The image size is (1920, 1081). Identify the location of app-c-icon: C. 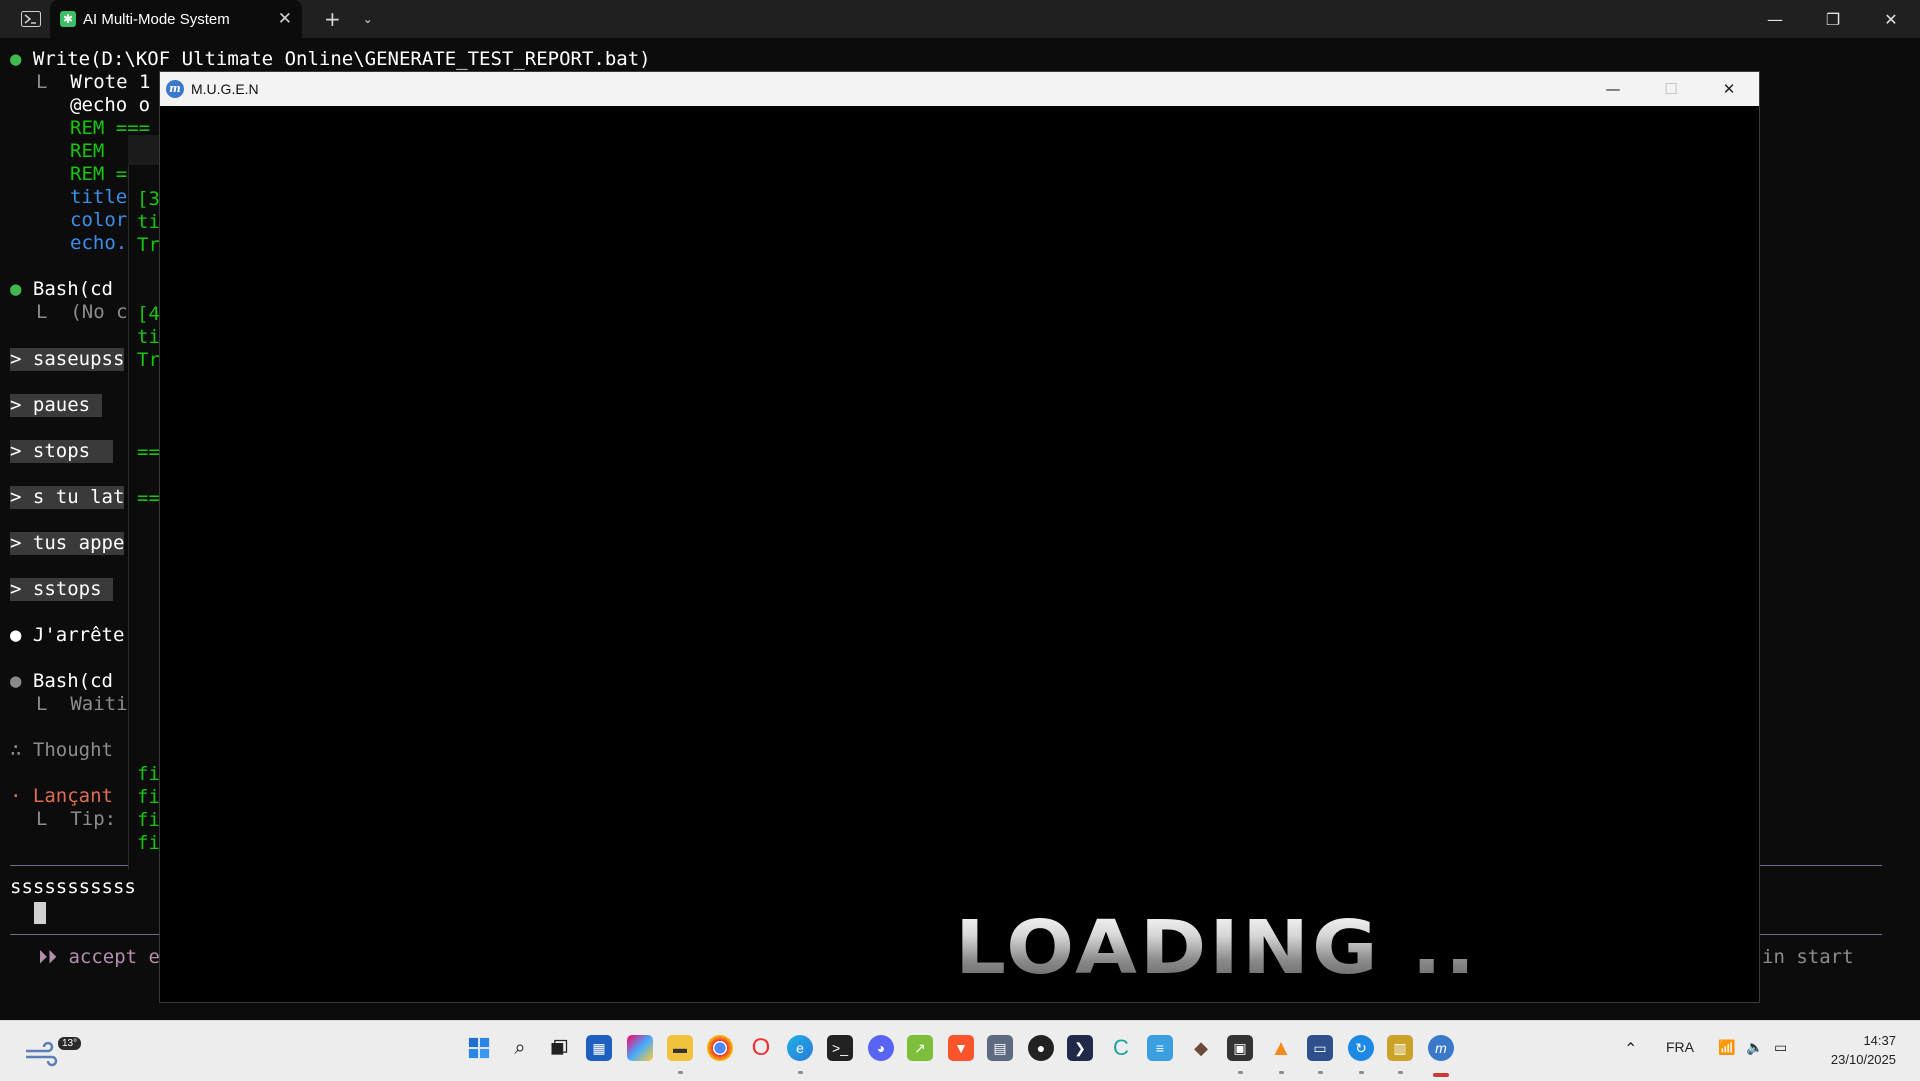
(1121, 1048).